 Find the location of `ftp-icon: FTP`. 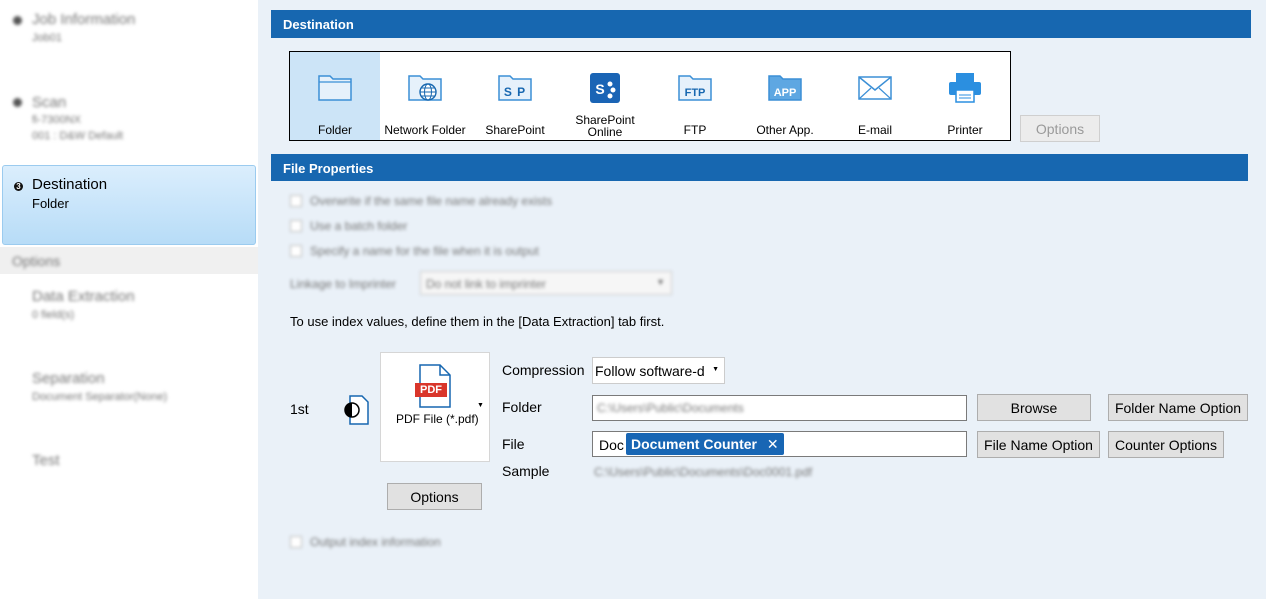

ftp-icon: FTP is located at coordinates (695, 88).